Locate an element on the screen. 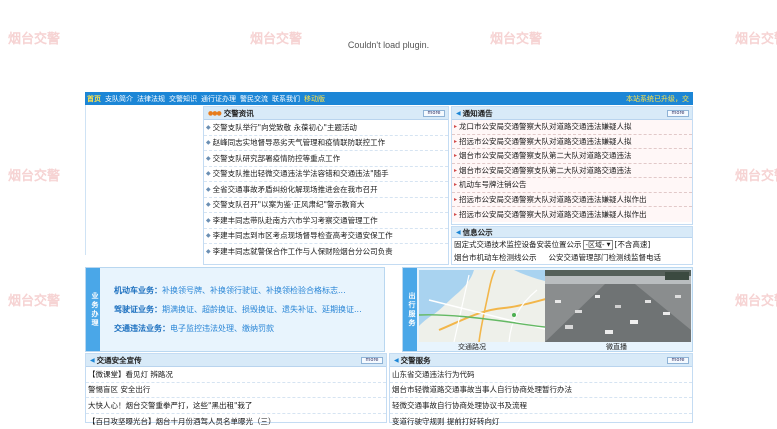  travel-tab: 出行服务 is located at coordinates (410, 309).